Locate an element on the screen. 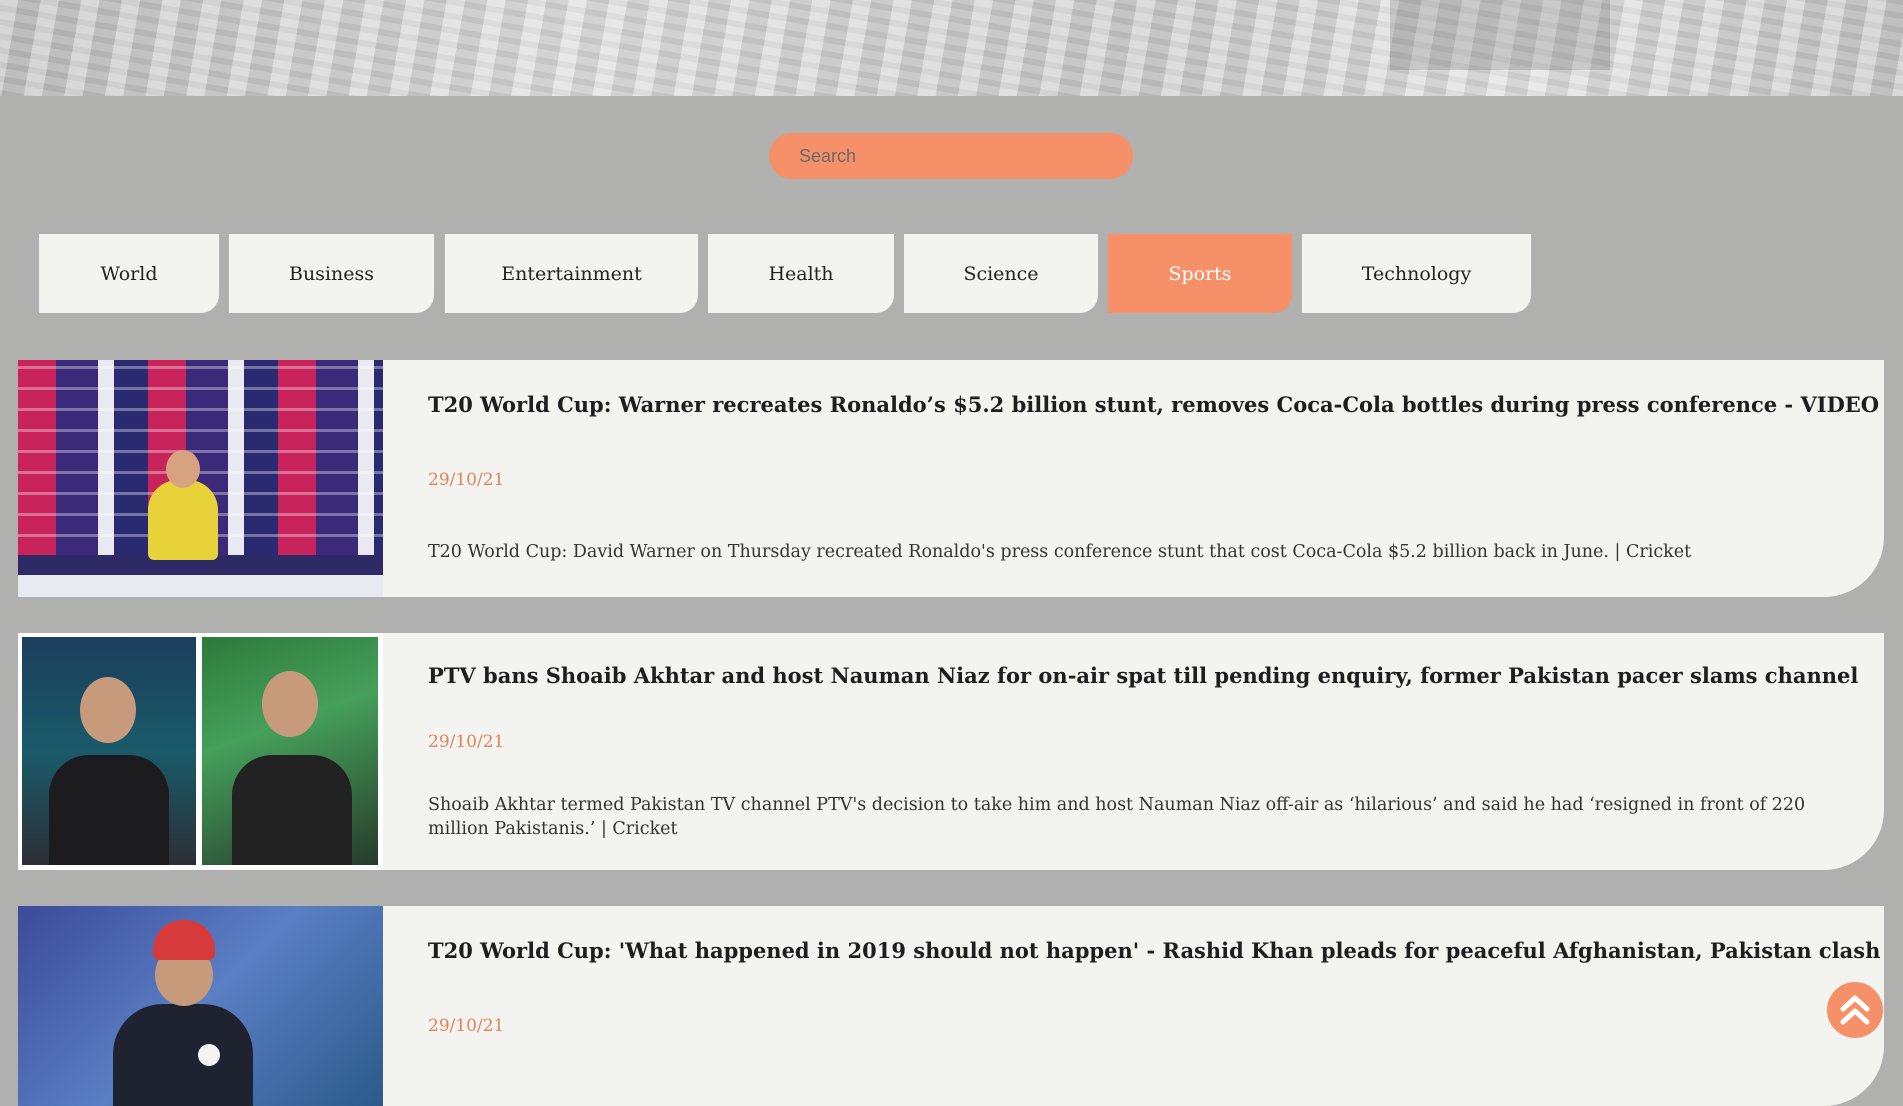 This screenshot has width=1903, height=1106. thumbnail-panel-left is located at coordinates (109, 751).